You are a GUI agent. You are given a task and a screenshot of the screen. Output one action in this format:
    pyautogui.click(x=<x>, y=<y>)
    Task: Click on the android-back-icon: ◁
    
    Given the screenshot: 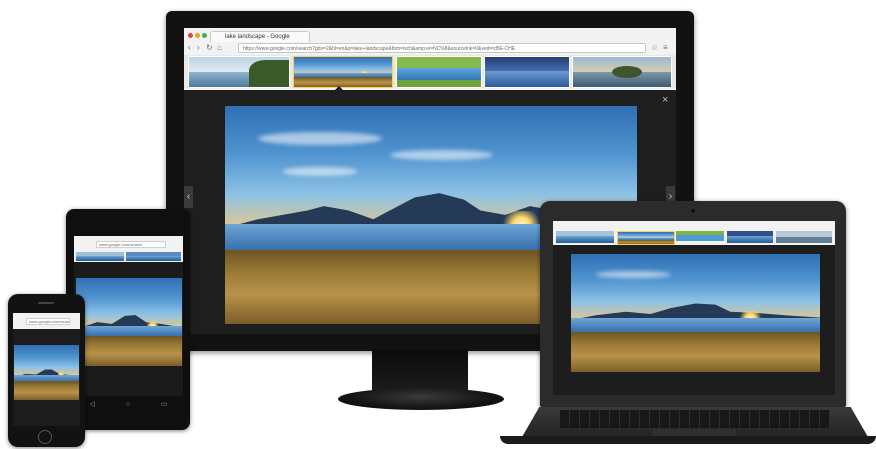 What is the action you would take?
    pyautogui.click(x=91, y=404)
    